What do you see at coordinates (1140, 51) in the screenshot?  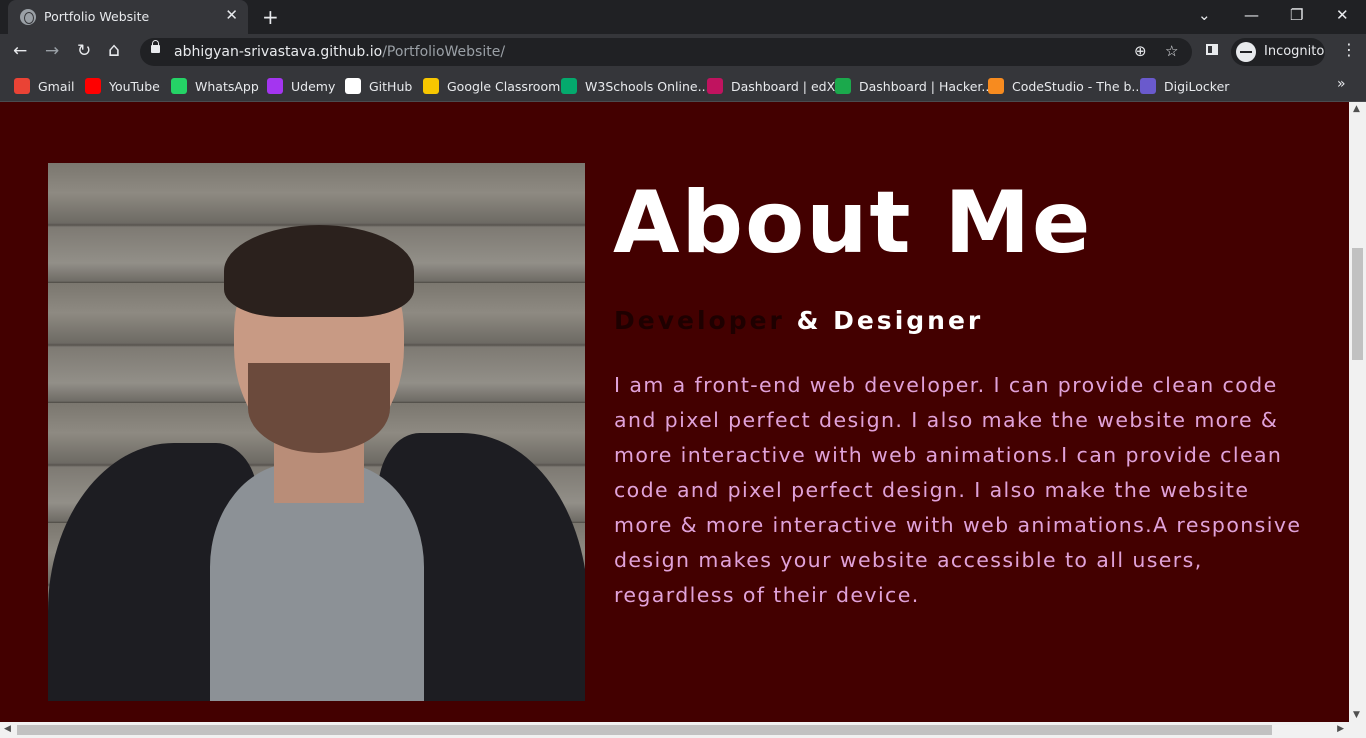 I see `zoom-icon: ⊕` at bounding box center [1140, 51].